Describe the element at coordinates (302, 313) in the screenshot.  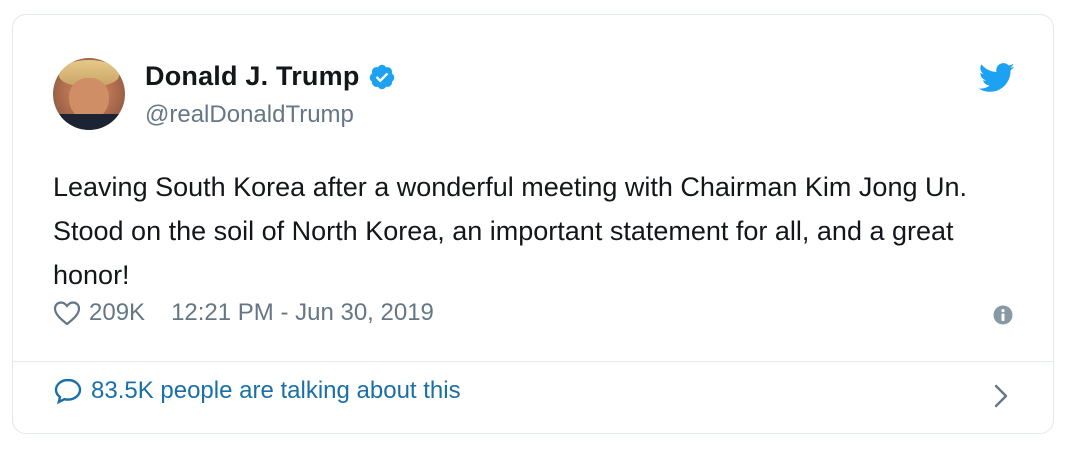
I see `tweet-timestamp: 12:21 PM - Jun 30, 2019` at that location.